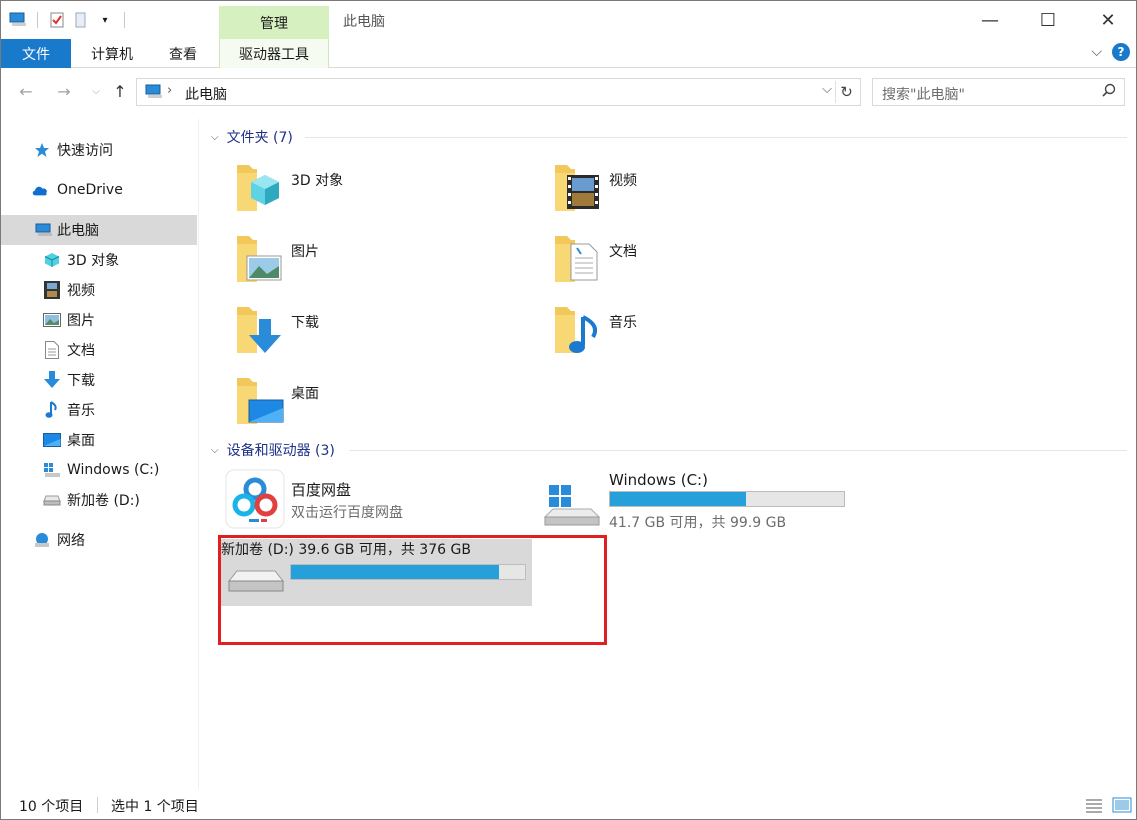 The image size is (1137, 820). I want to click on search-input: 搜索"此电脑", so click(998, 92).